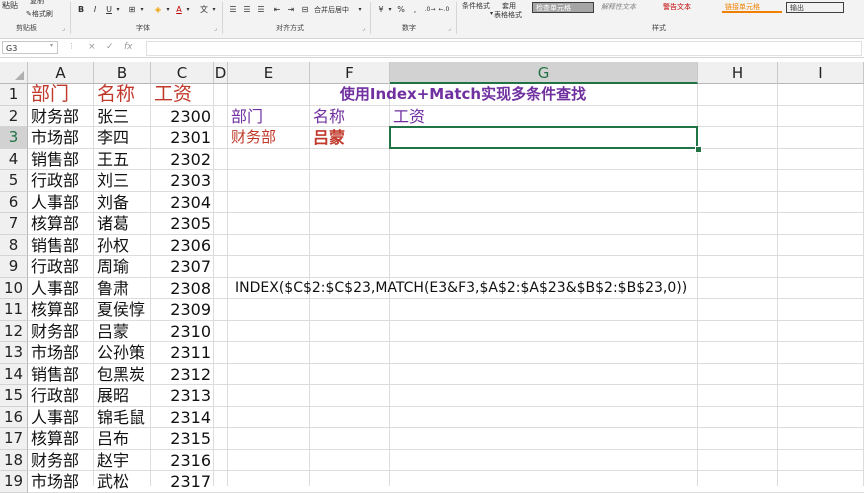 The image size is (864, 493). I want to click on italic-button: I, so click(95, 9).